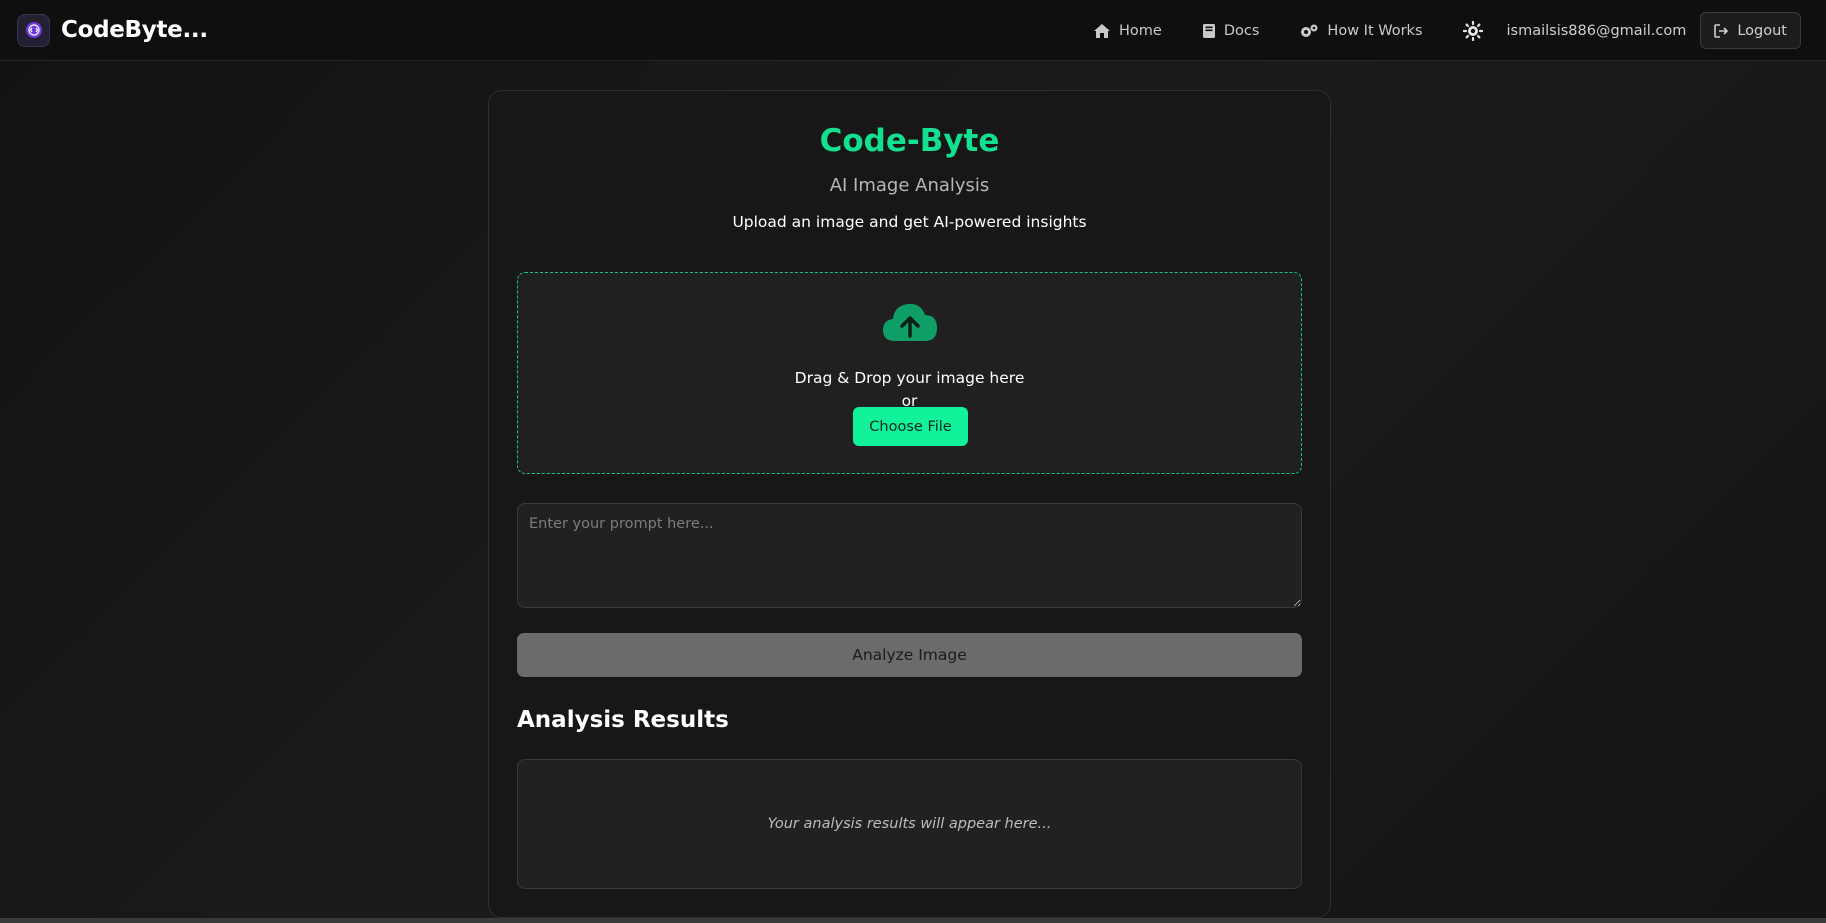  I want to click on user-email: ismailsis886@gmail.com, so click(1596, 30).